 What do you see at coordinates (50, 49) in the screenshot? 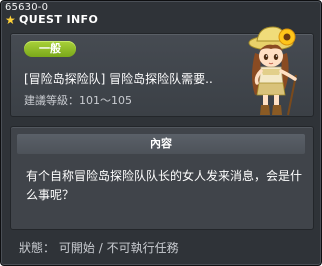
I see `quest-type-badge: 一般` at bounding box center [50, 49].